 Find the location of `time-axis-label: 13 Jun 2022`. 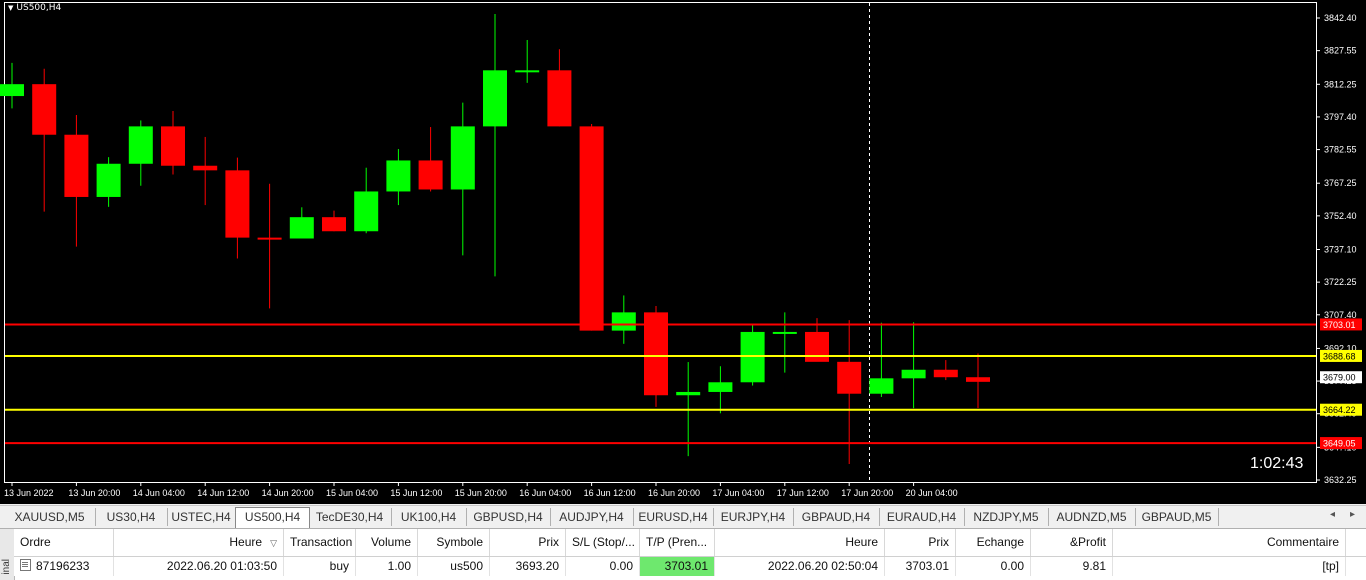

time-axis-label: 13 Jun 2022 is located at coordinates (29, 493).